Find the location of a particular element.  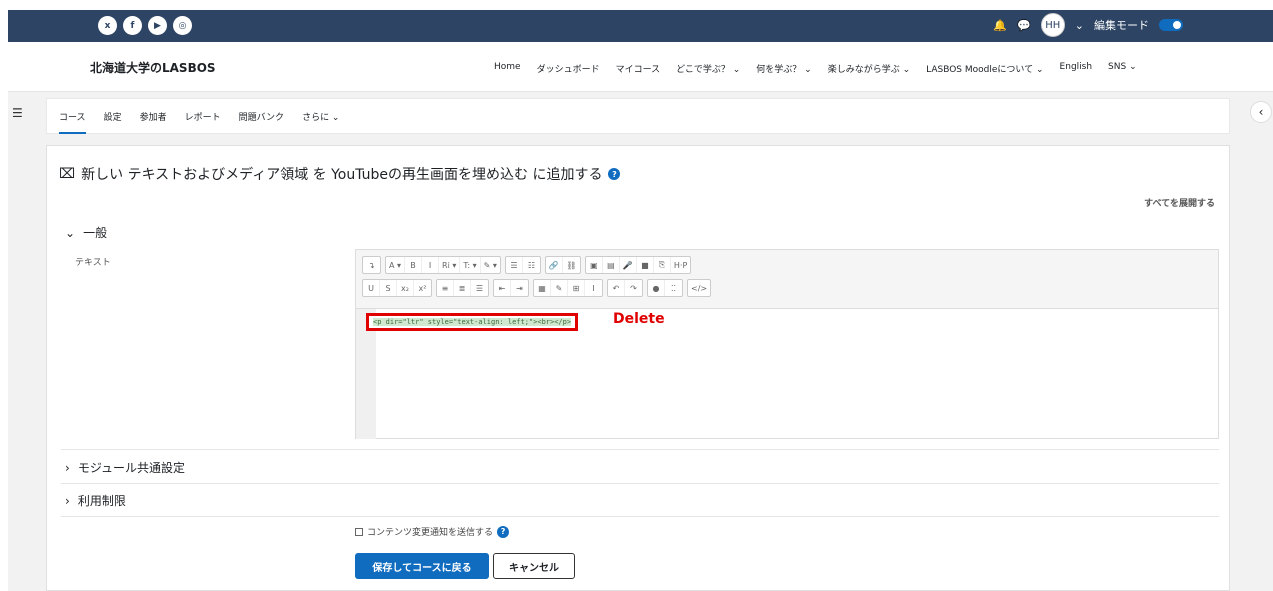

edit-mode-label: 編集モード is located at coordinates (1121, 25).